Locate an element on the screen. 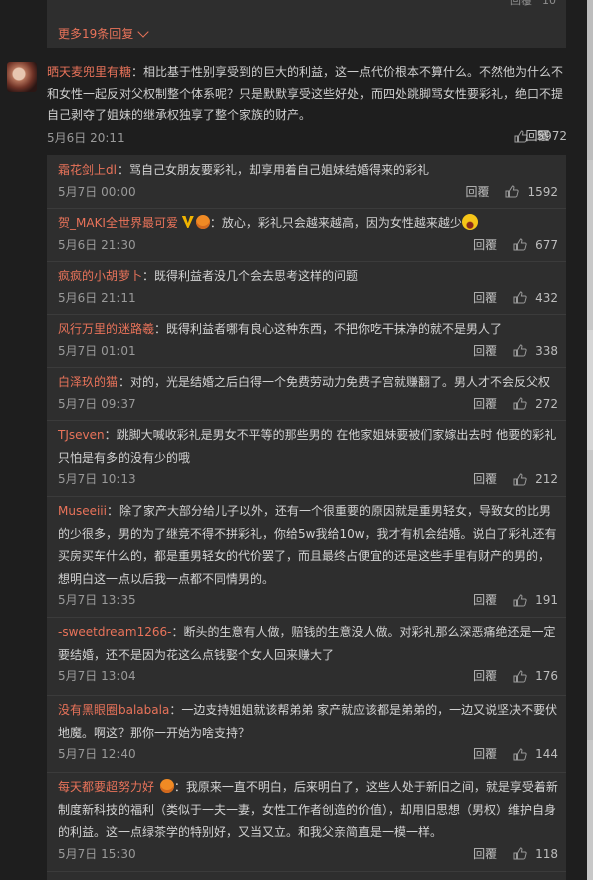  like-count: 118 is located at coordinates (546, 853).